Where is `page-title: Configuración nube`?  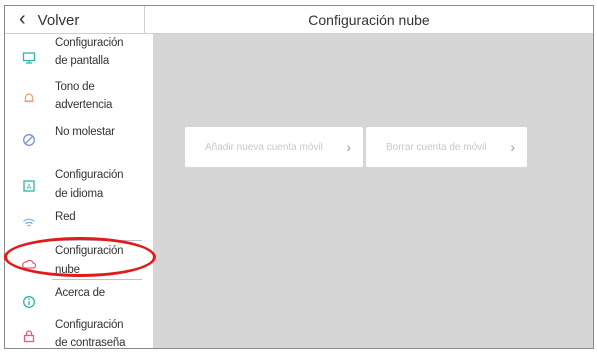 page-title: Configuración nube is located at coordinates (369, 20).